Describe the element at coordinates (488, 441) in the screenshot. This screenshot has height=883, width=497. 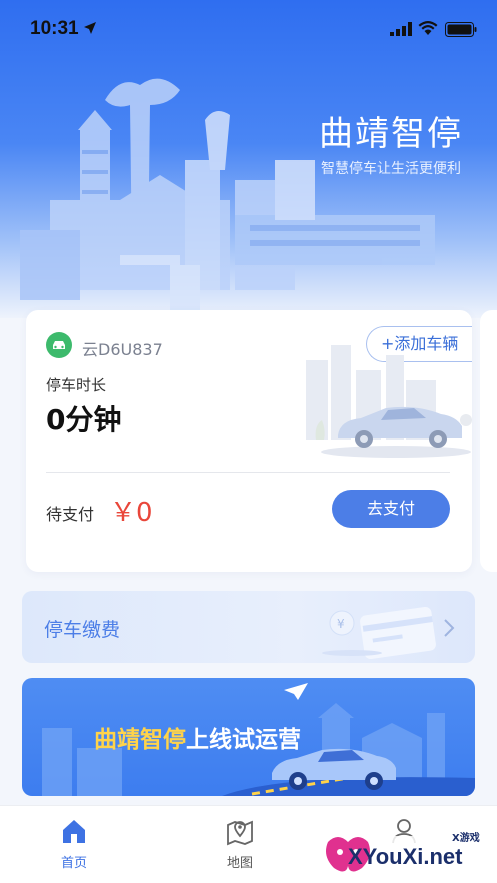
I see `next-card-peek` at that location.